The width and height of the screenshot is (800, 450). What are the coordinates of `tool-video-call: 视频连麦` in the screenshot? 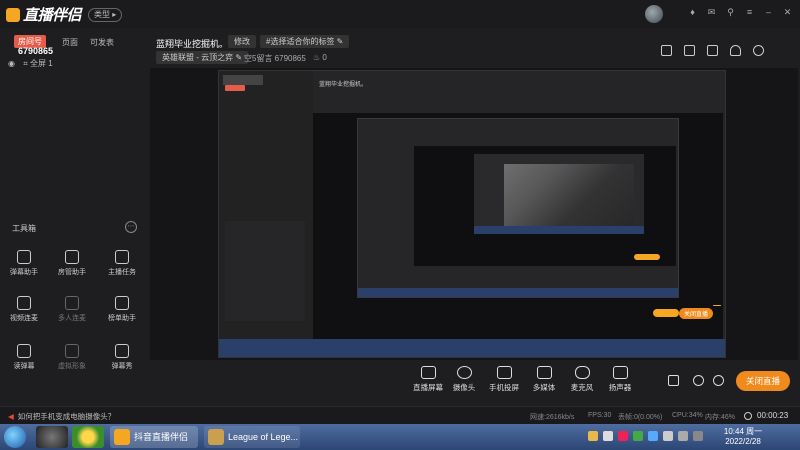 It's located at (24, 309).